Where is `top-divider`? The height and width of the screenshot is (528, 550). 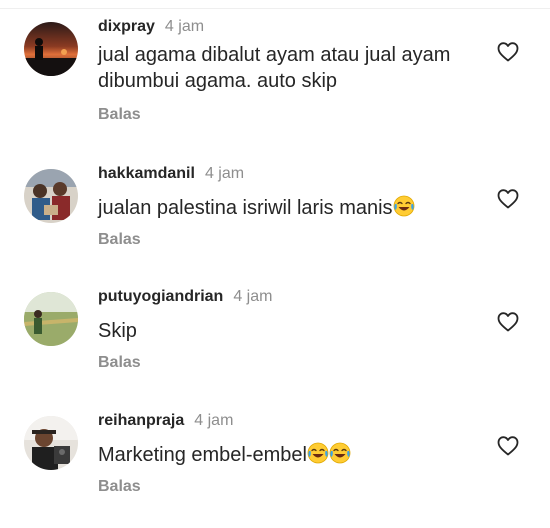
top-divider is located at coordinates (275, 4).